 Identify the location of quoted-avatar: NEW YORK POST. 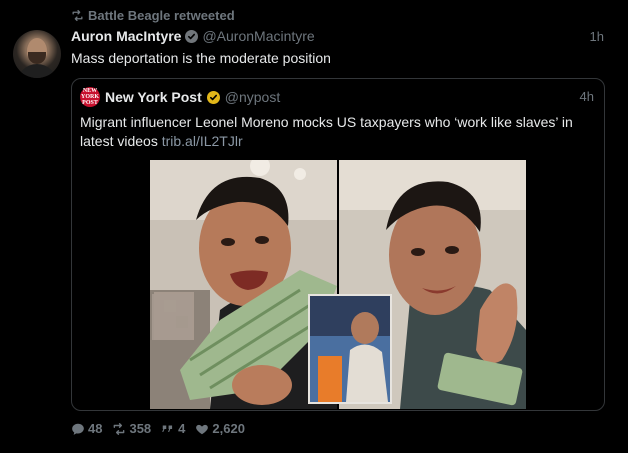
(90, 97).